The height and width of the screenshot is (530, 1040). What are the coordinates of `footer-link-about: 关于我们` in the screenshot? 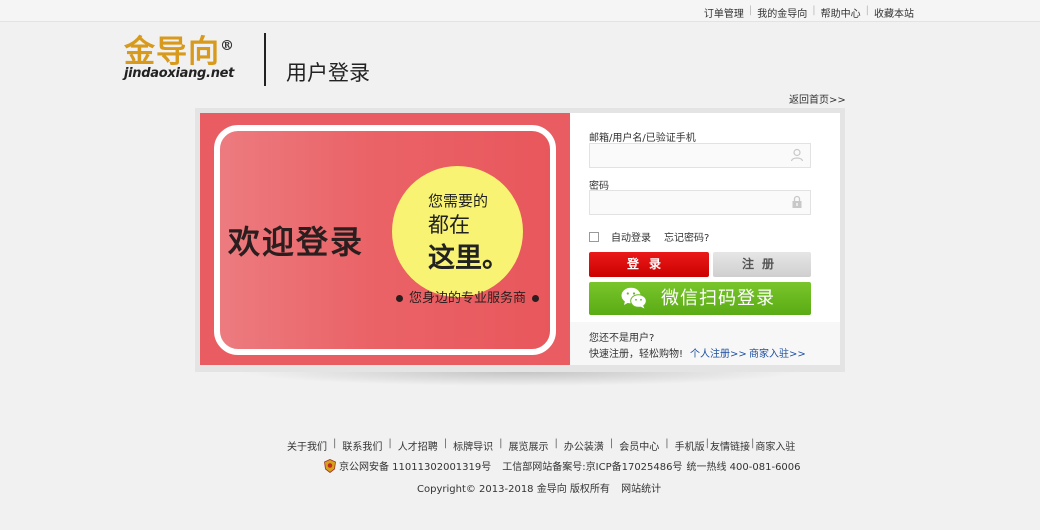 It's located at (307, 445).